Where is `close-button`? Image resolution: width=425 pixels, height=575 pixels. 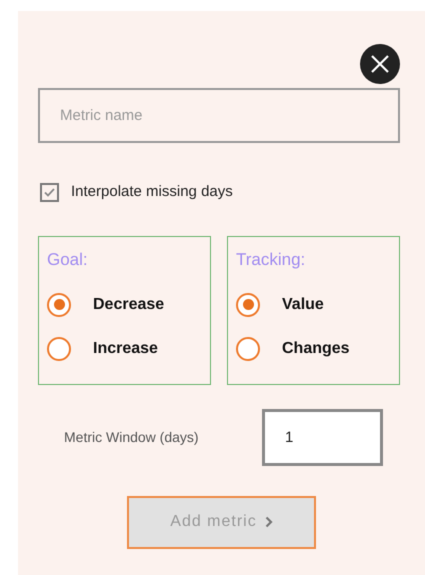
close-button is located at coordinates (380, 64).